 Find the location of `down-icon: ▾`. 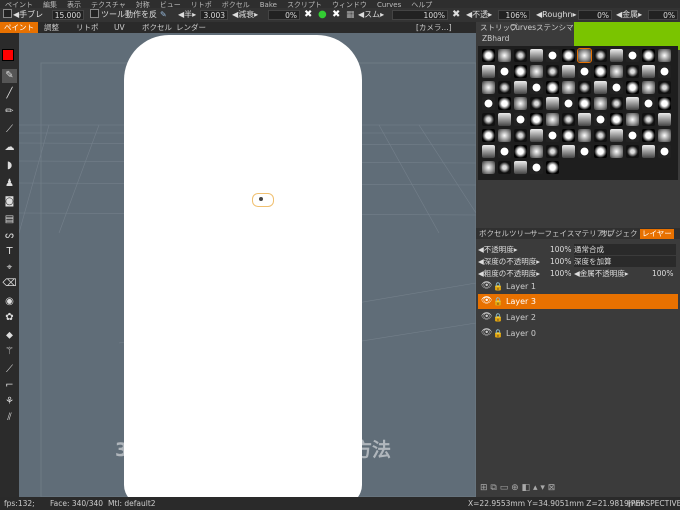

down-icon: ▾ is located at coordinates (542, 488).